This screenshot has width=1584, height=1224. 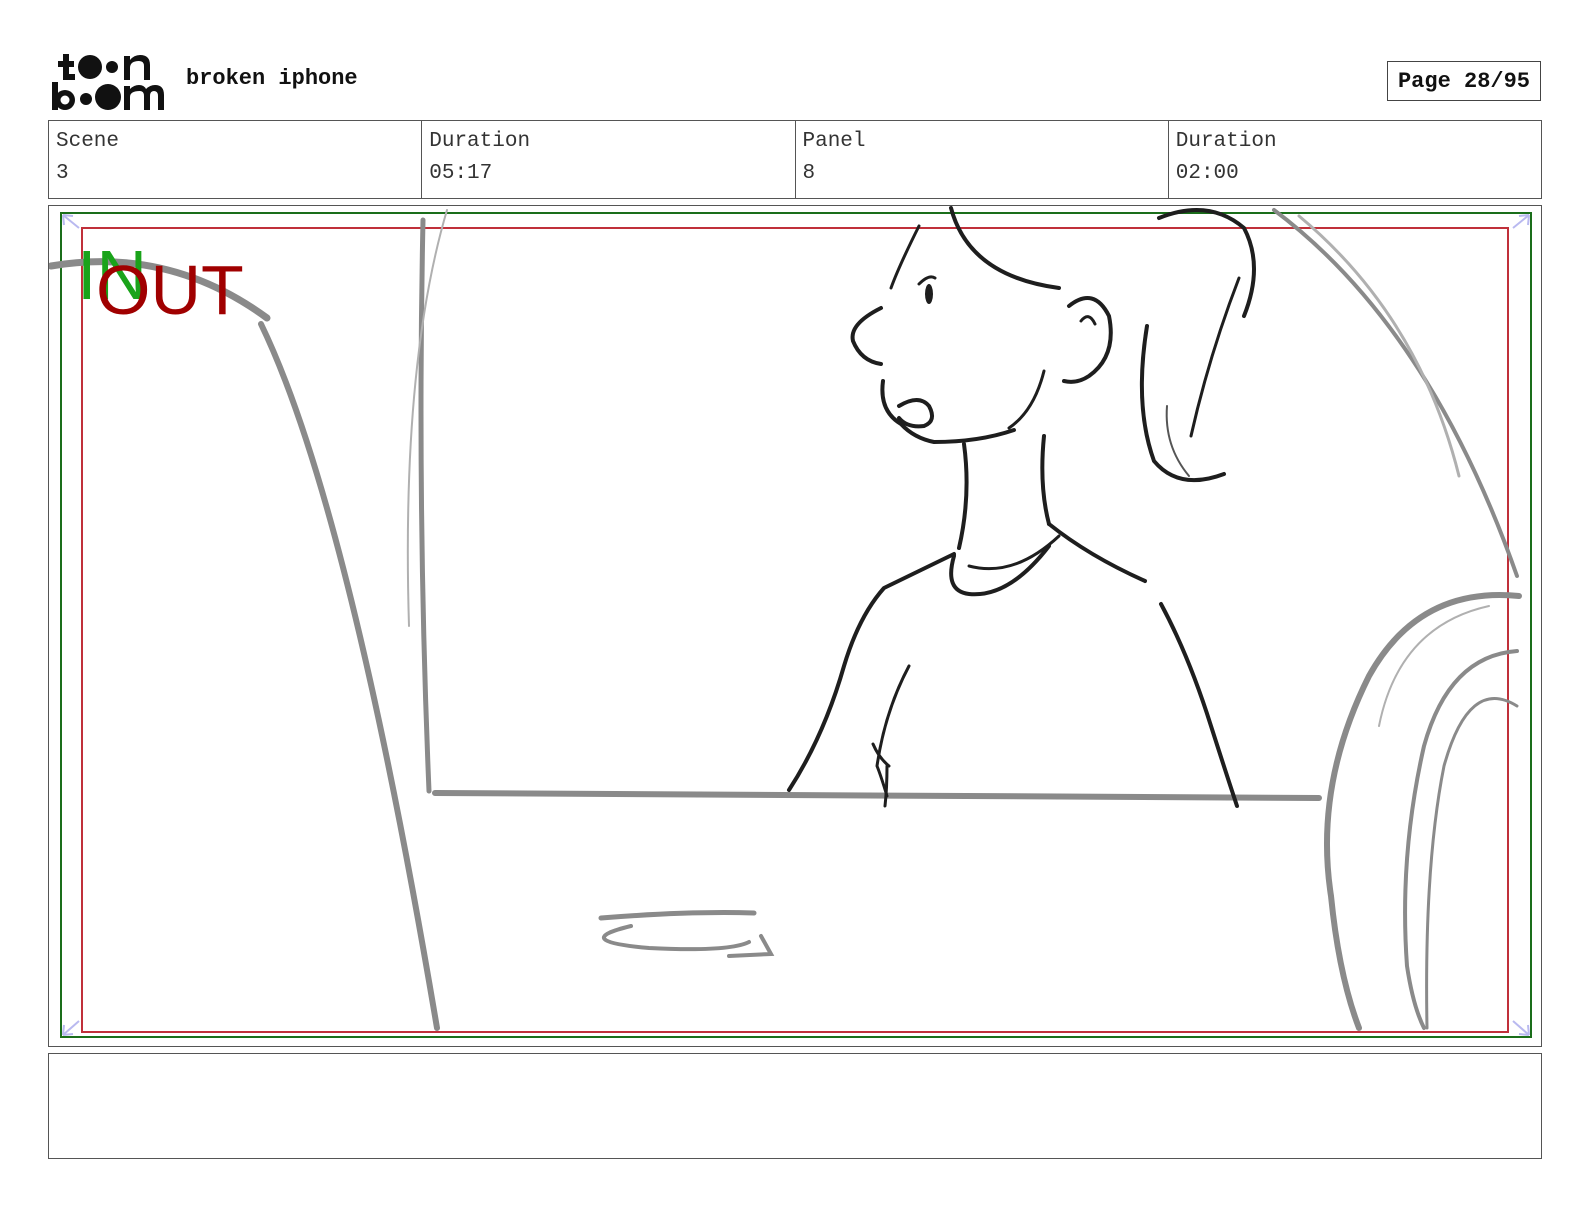 What do you see at coordinates (809, 173) in the screenshot?
I see `panel-value: 8` at bounding box center [809, 173].